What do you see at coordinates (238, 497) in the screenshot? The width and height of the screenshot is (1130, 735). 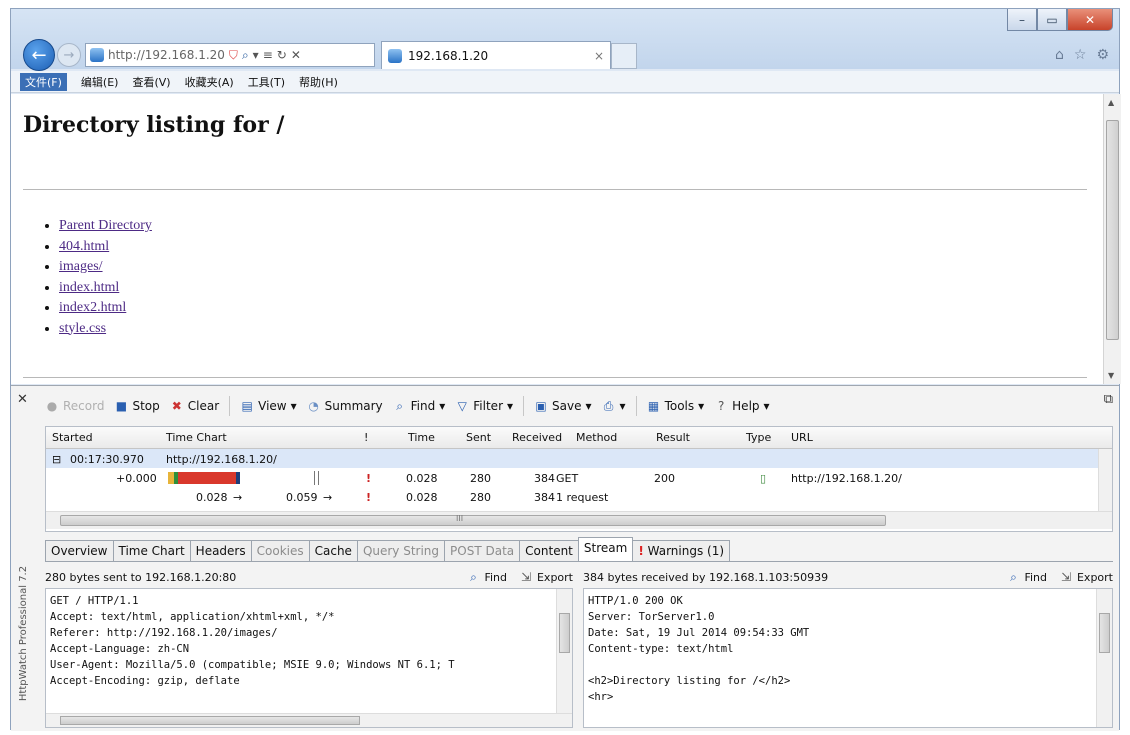 I see `arrow-right-icon: →` at bounding box center [238, 497].